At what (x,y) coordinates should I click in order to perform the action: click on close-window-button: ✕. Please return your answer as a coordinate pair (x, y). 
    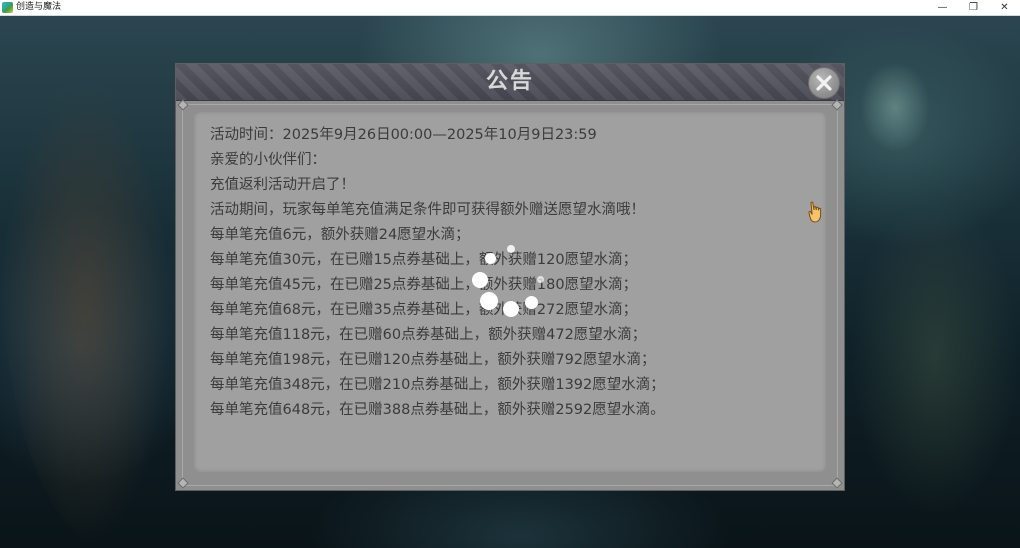
    Looking at the image, I should click on (1004, 7).